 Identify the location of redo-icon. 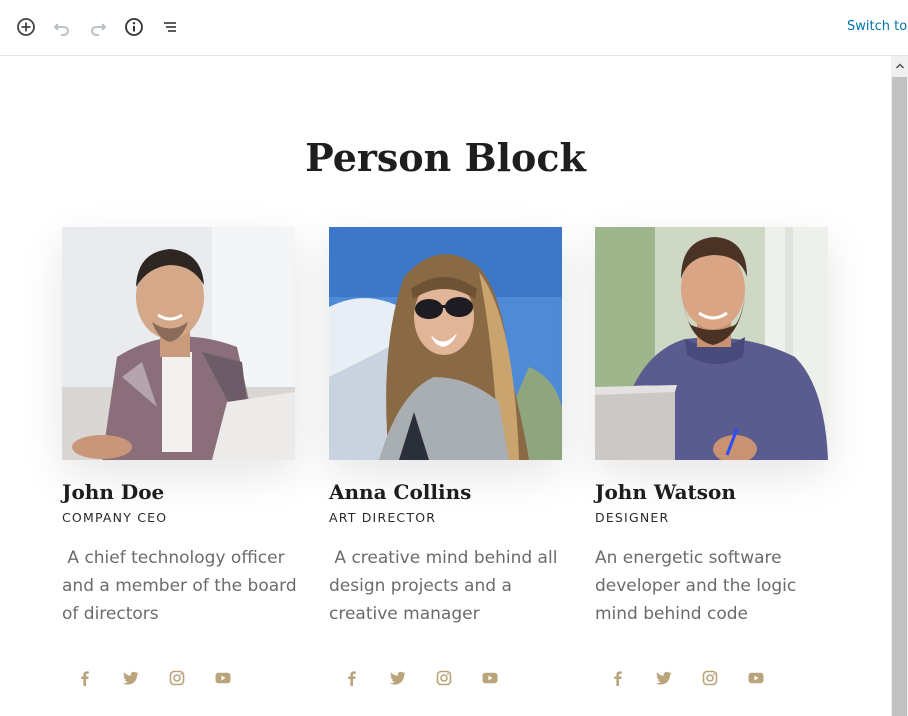
(99, 29).